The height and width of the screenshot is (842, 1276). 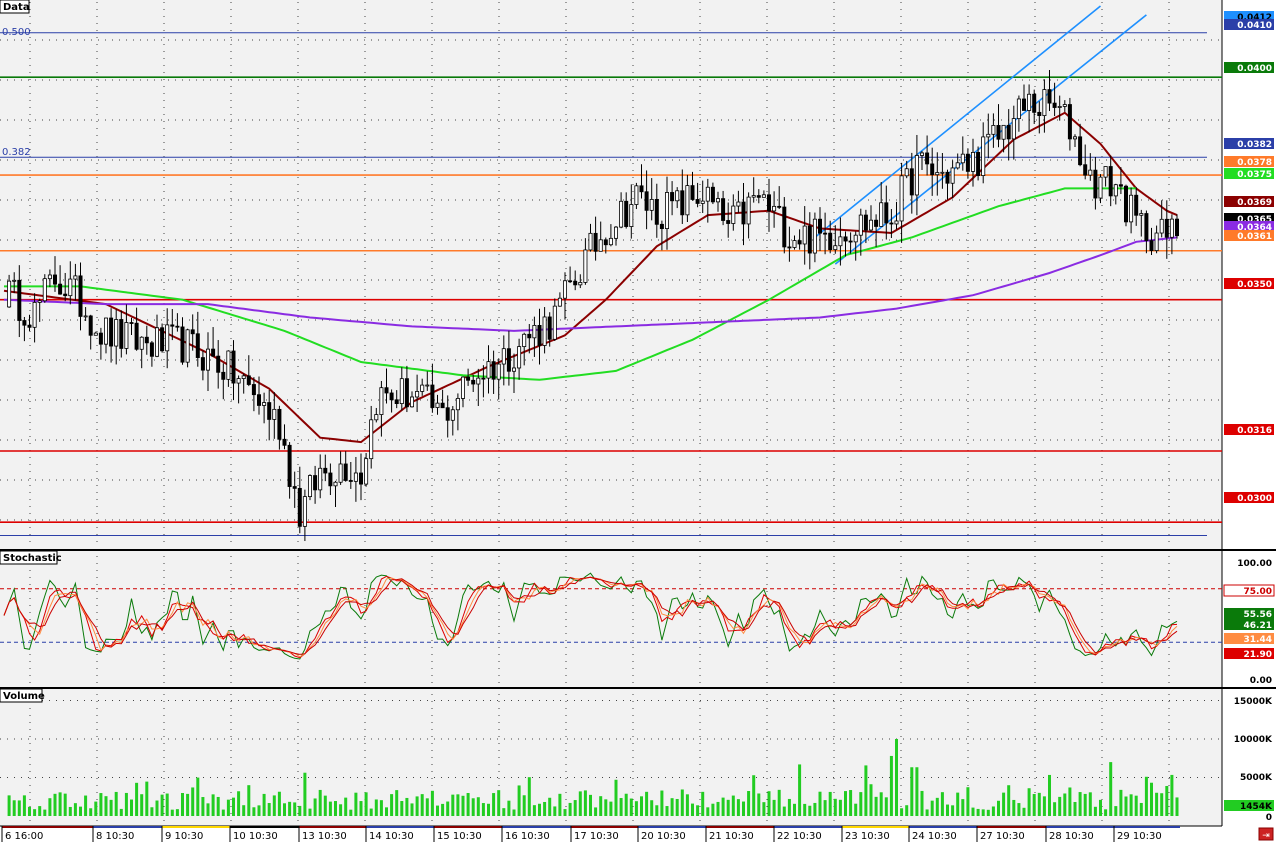 I want to click on price-tag-label: 0.0375, so click(x=1254, y=175).